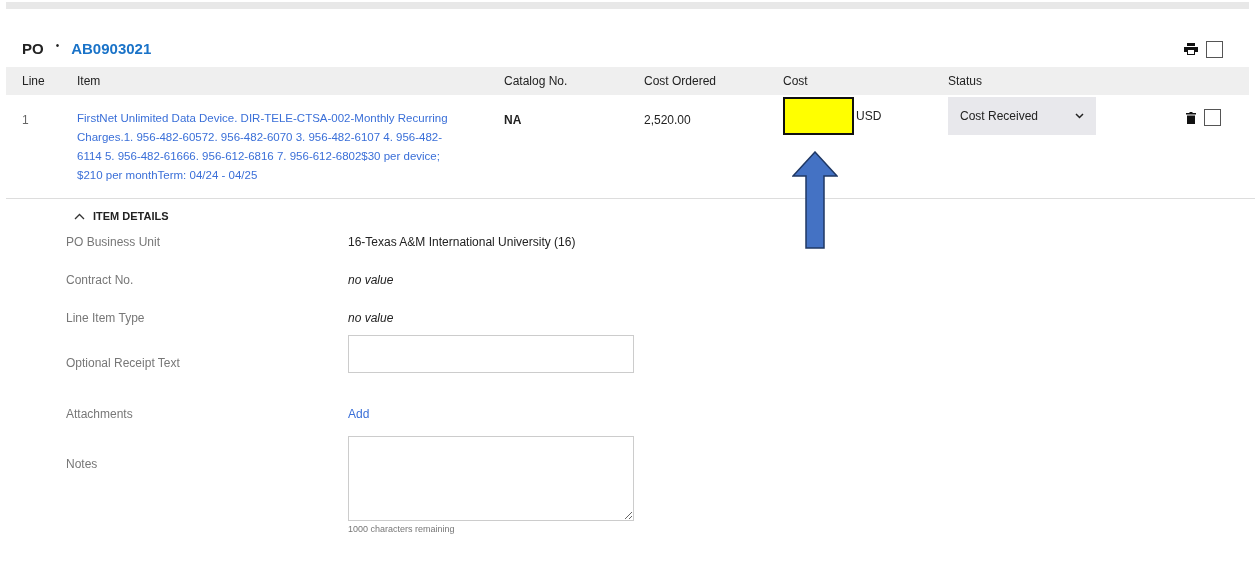  What do you see at coordinates (263, 147) in the screenshot?
I see `item-link: FirstNet Unlimited Data Device. DIR-TELE-CTSA-002-Monthly Recurring Charges.1. 956-482-60572. 956-482-6070 3. 956-482-6107 4. 956-482-6114 5. 956-482-61666. 956-612-6816 7. 956-612-6802$30 per device; $210 per monthTerm: 04/24 - 04/25` at bounding box center [263, 147].